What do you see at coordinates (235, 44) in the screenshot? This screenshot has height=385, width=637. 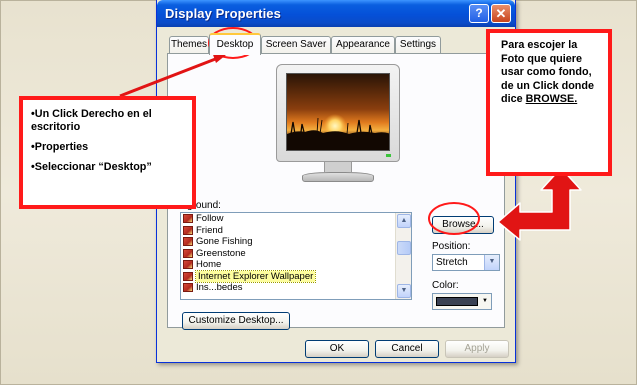 I see `tab-desktop: Desktop` at bounding box center [235, 44].